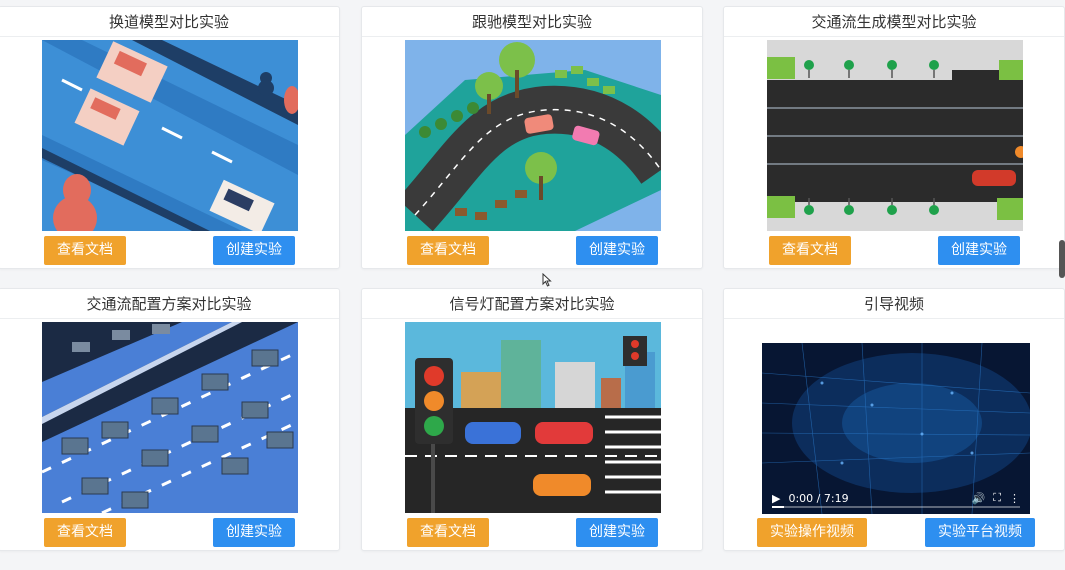 This screenshot has height=570, width=1065. I want to click on guide-video-player: ▶ 0:00 / 7:19 🔊 ⛶ ⋮, so click(896, 428).